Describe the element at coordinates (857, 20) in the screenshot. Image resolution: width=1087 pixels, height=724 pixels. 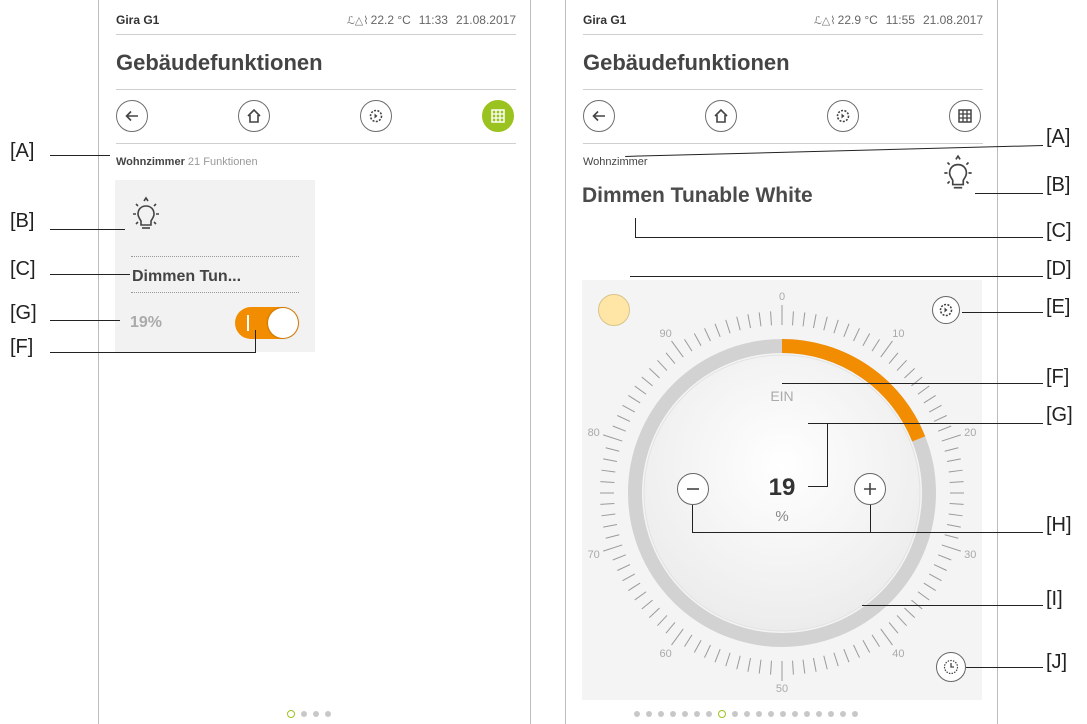
I see `temperature: 22.9 °C` at that location.